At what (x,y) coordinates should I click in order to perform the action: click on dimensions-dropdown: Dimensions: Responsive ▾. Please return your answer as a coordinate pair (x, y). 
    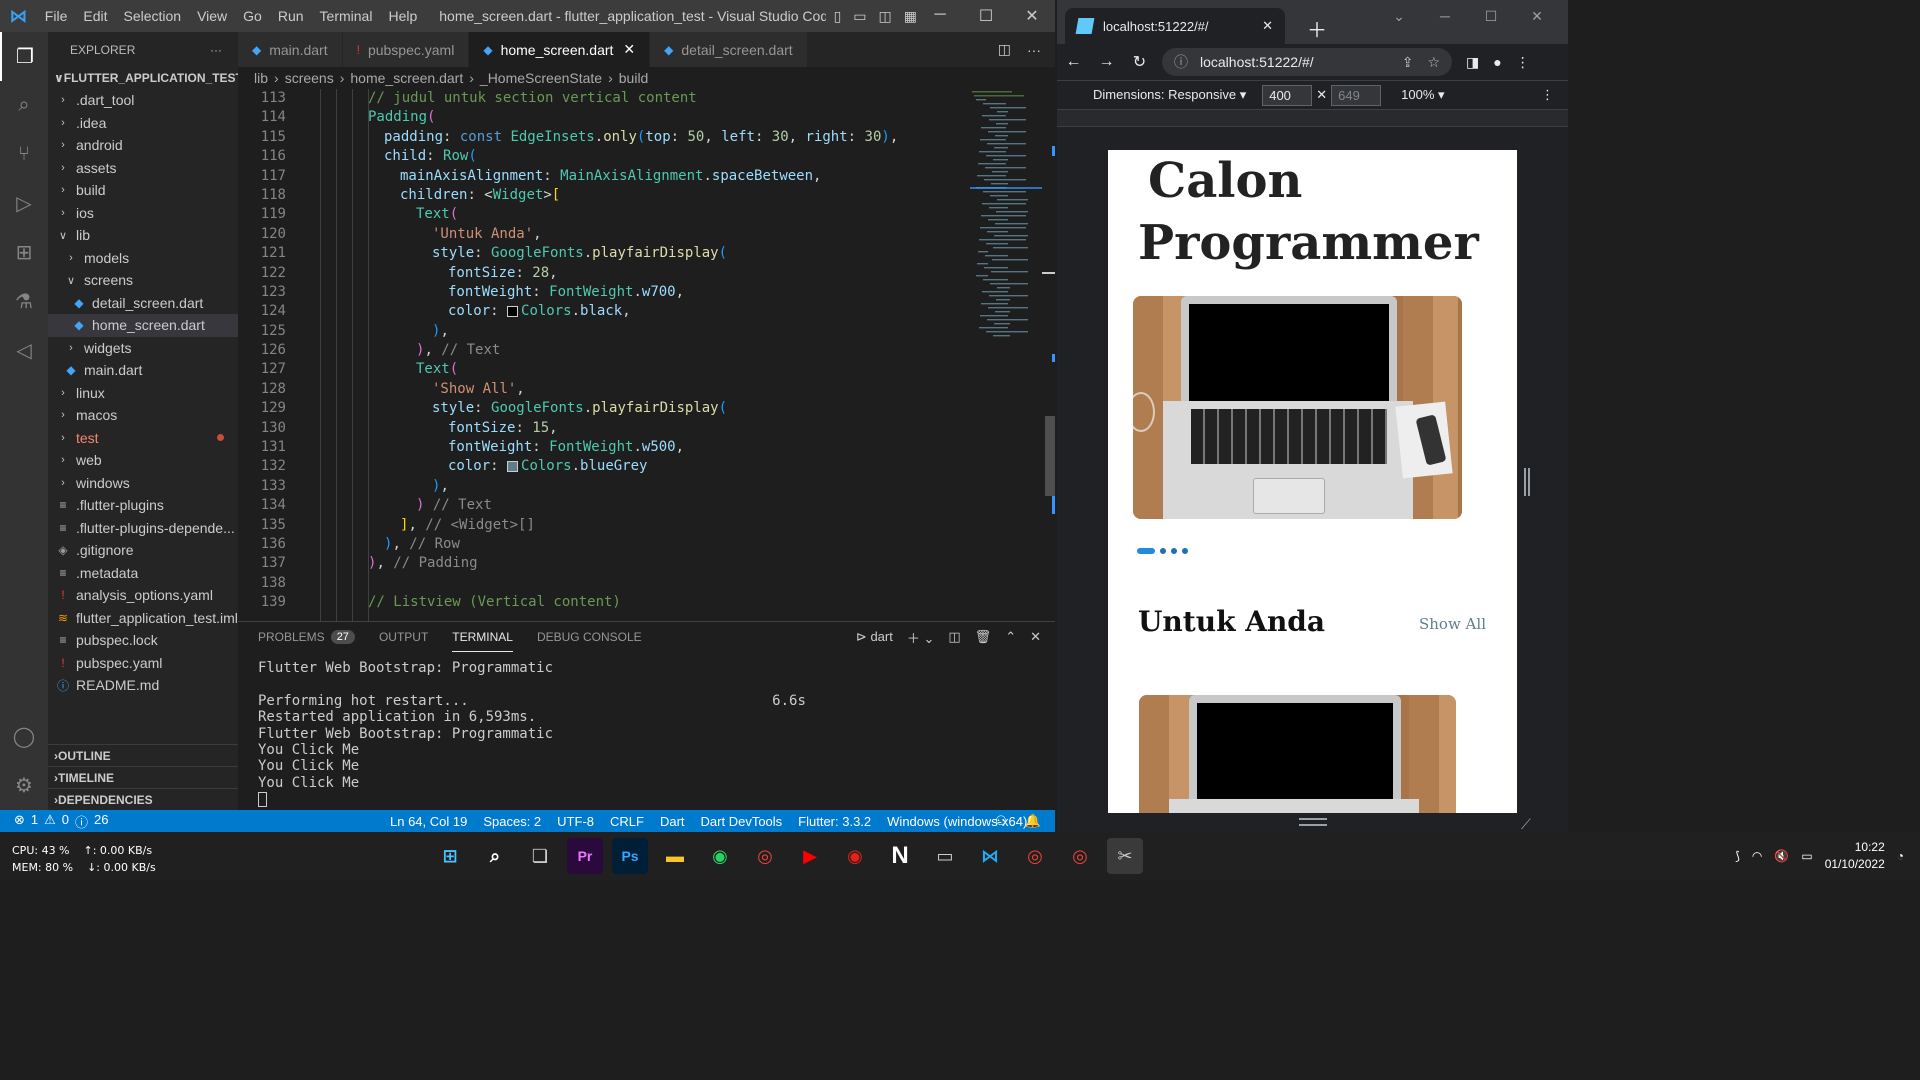
    Looking at the image, I should click on (1169, 95).